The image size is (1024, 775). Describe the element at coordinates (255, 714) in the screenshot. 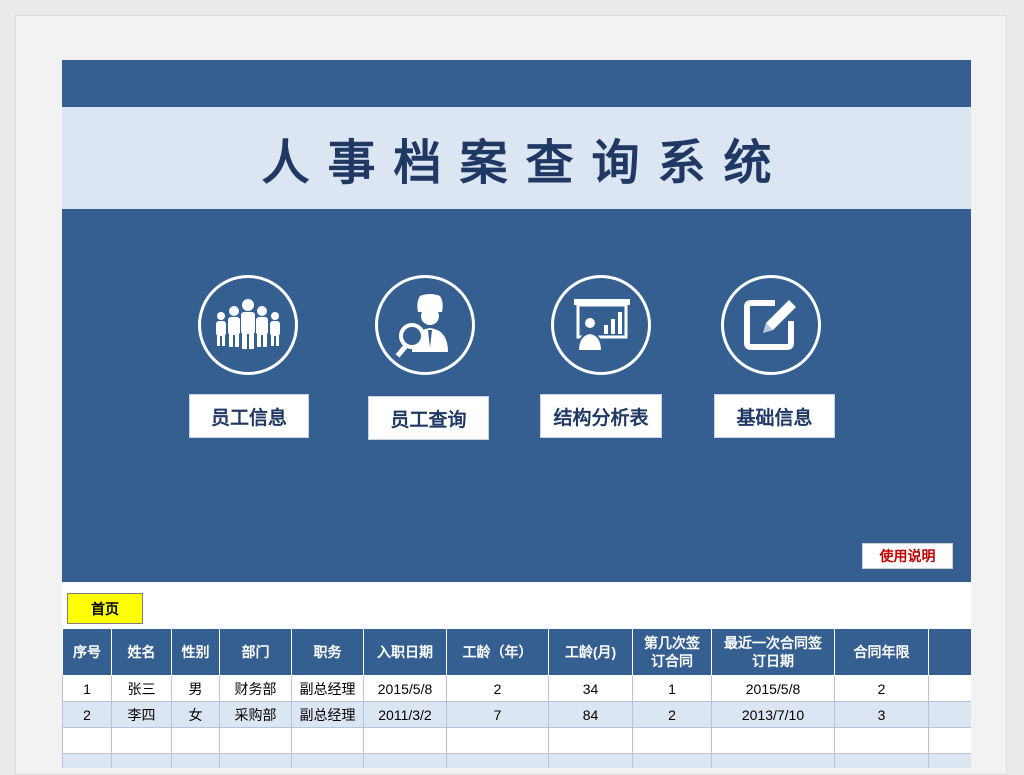

I see `table-cell: 采购部` at that location.